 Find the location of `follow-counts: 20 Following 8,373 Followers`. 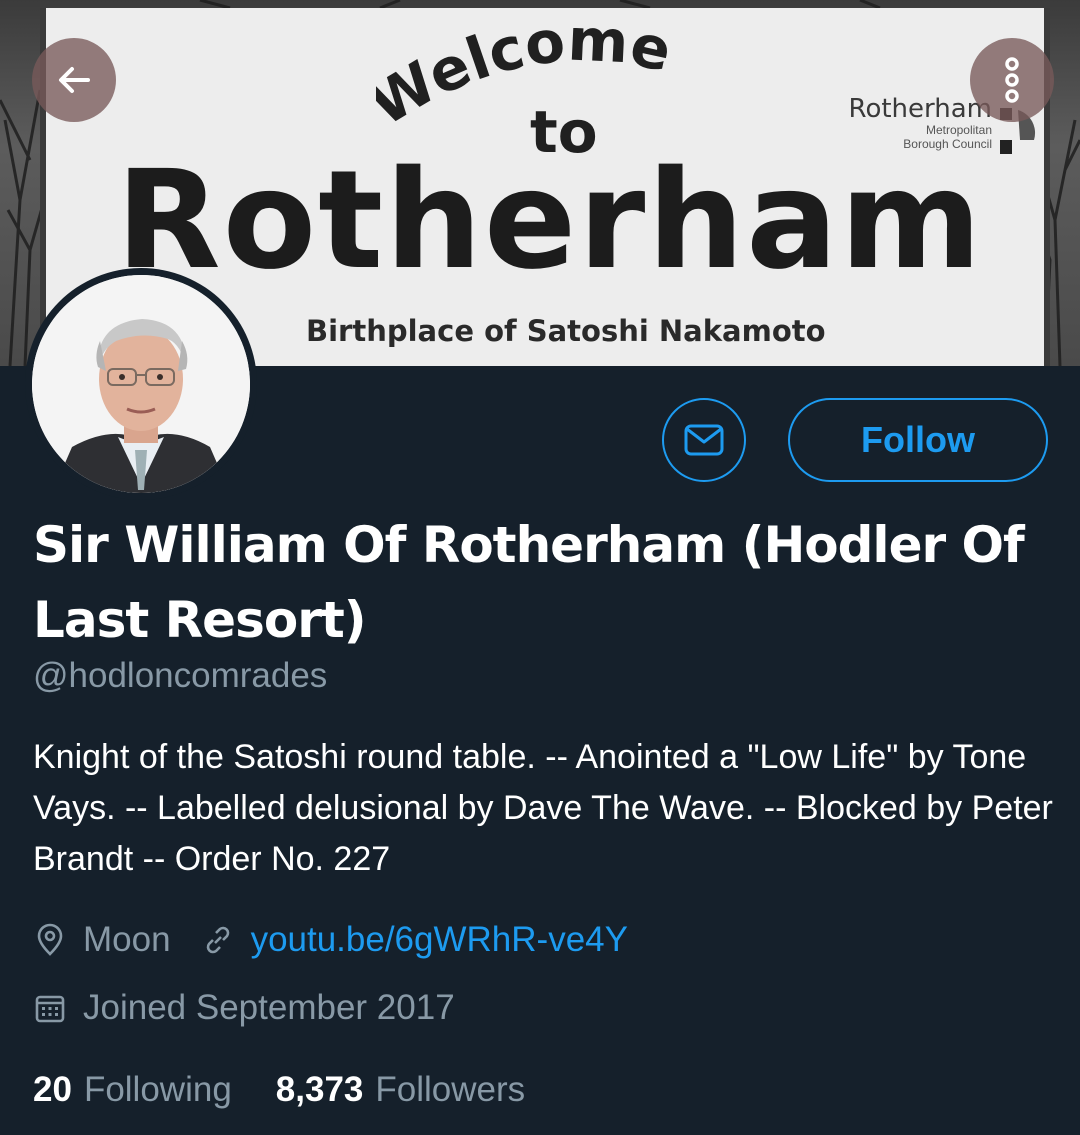

follow-counts: 20 Following 8,373 Followers is located at coordinates (301, 1090).